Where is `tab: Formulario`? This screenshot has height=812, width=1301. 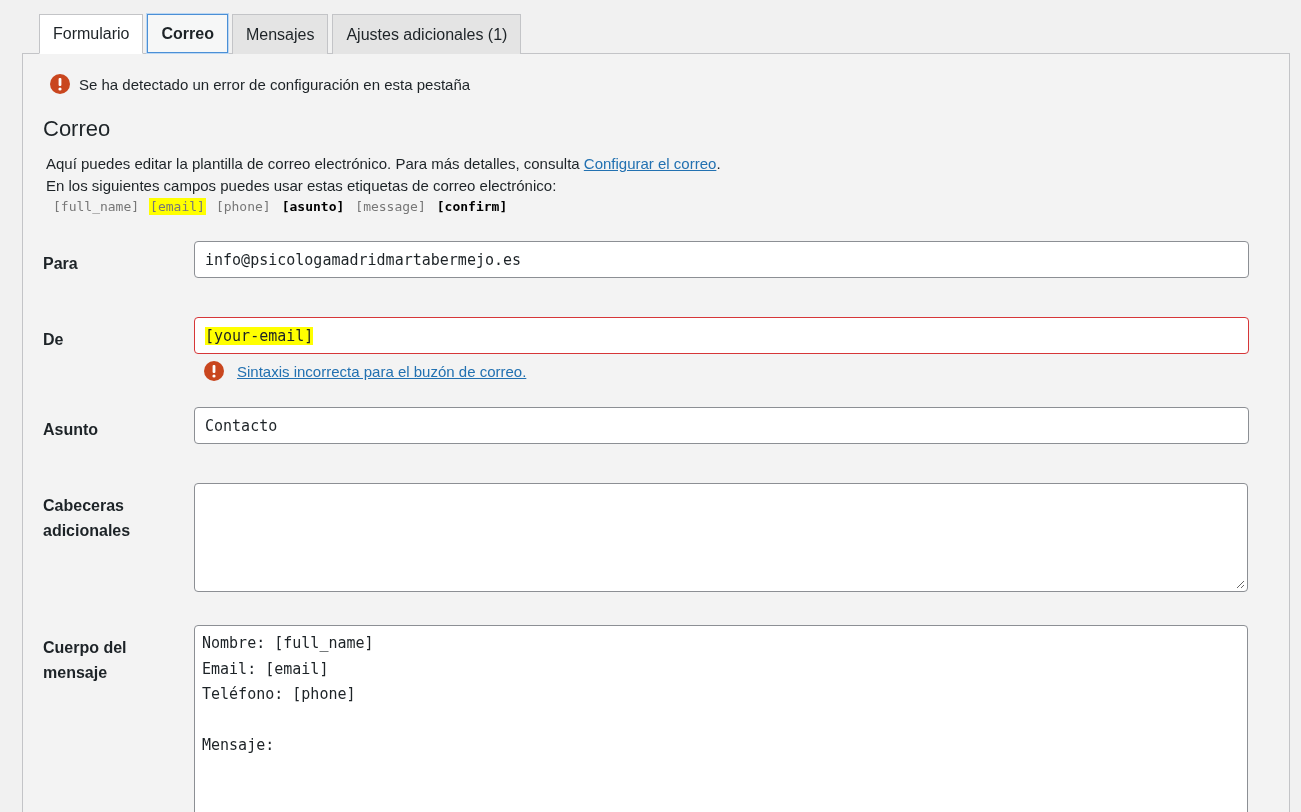
tab: Formulario is located at coordinates (91, 34).